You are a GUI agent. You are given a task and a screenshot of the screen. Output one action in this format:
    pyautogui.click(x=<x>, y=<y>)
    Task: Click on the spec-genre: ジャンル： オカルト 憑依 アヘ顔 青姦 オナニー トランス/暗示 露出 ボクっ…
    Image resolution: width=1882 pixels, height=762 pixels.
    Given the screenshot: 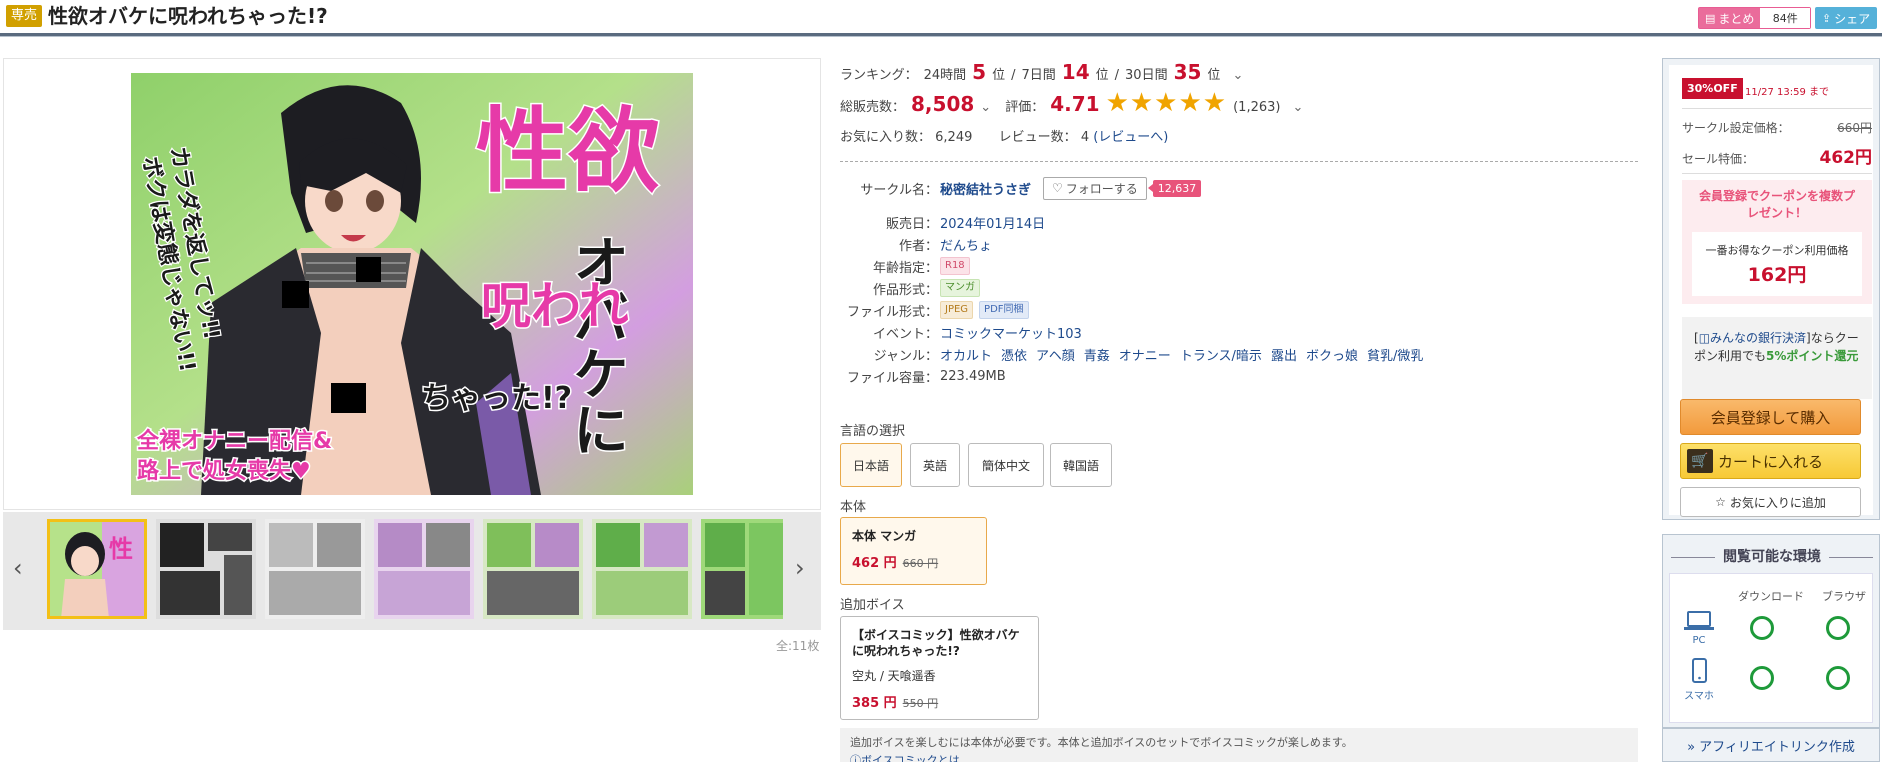 What is the action you would take?
    pyautogui.click(x=1132, y=354)
    